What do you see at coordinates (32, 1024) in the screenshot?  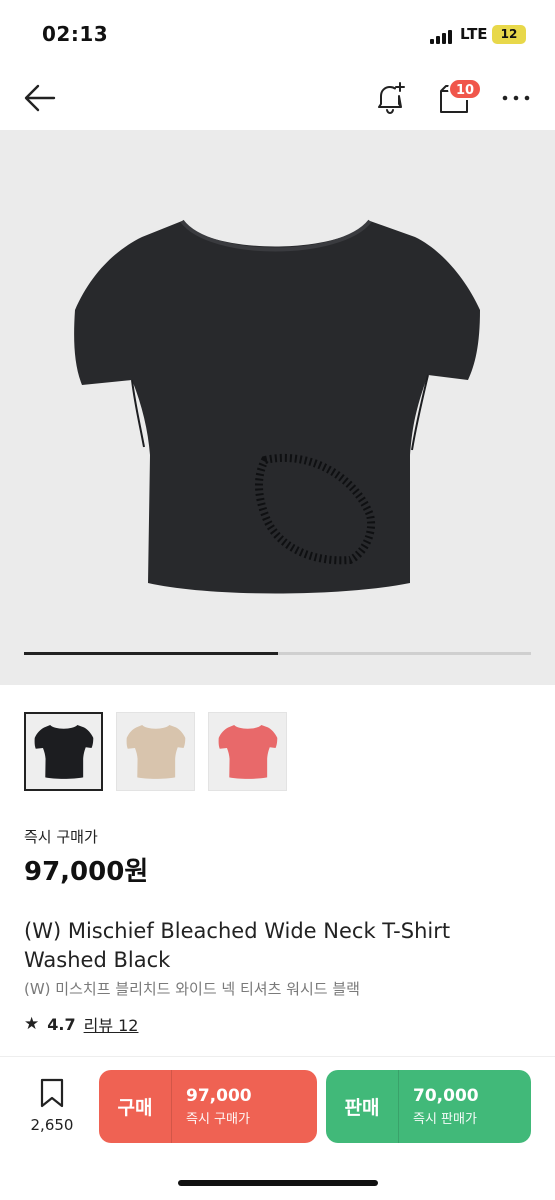 I see `star-icon: ★` at bounding box center [32, 1024].